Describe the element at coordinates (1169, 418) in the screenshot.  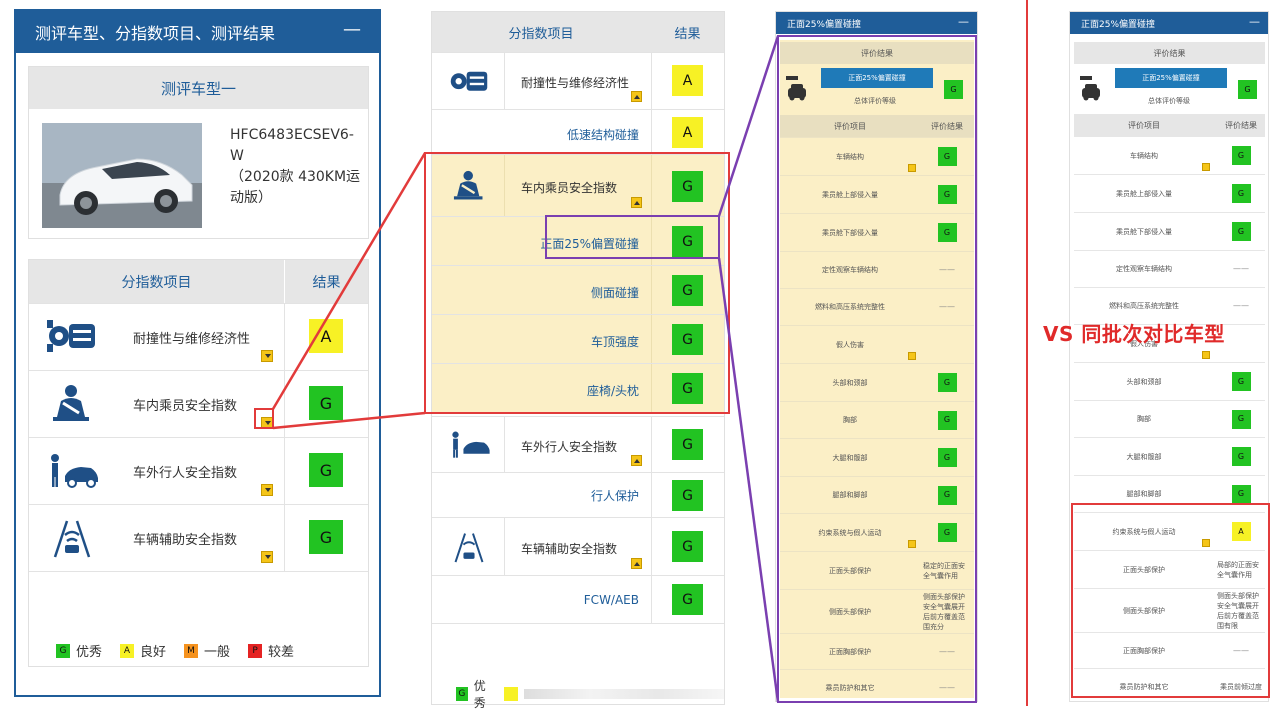
I see `detail-row: 胸部 G` at that location.